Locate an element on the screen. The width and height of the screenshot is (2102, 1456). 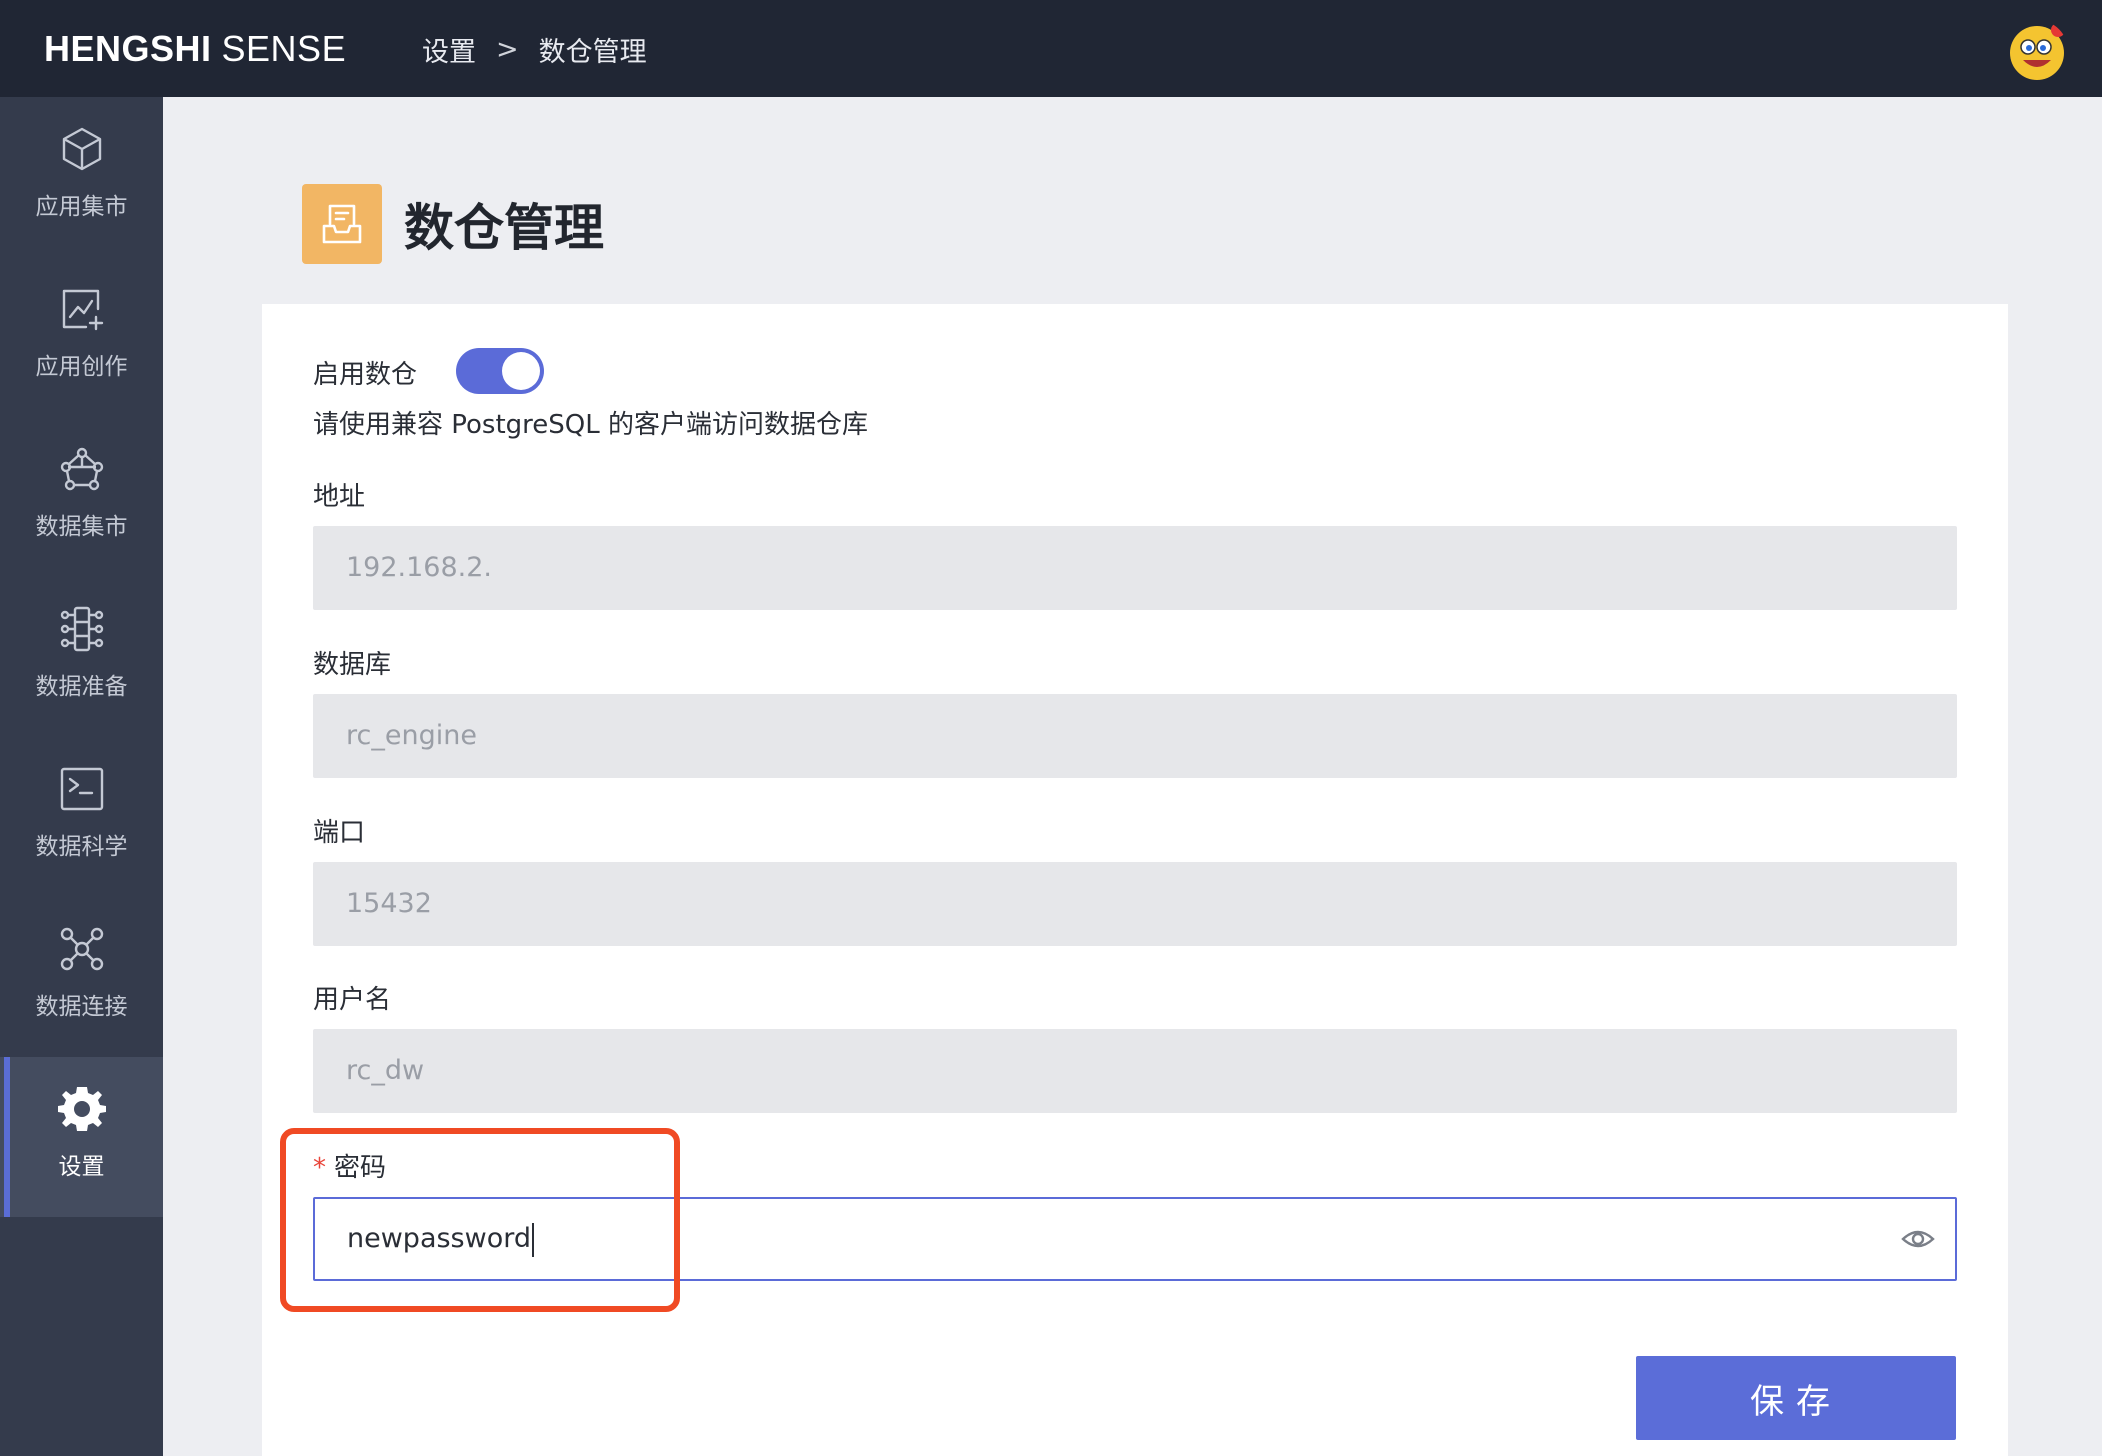
sidebar-item-data-science: 数据科学 is located at coordinates (81, 817).